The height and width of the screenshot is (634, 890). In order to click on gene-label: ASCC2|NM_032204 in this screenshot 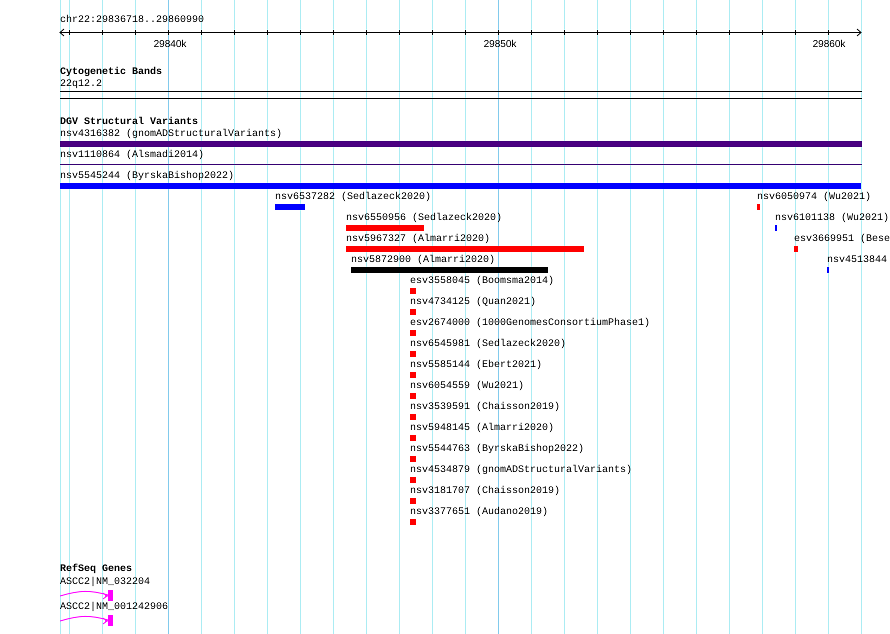, I will do `click(105, 582)`.